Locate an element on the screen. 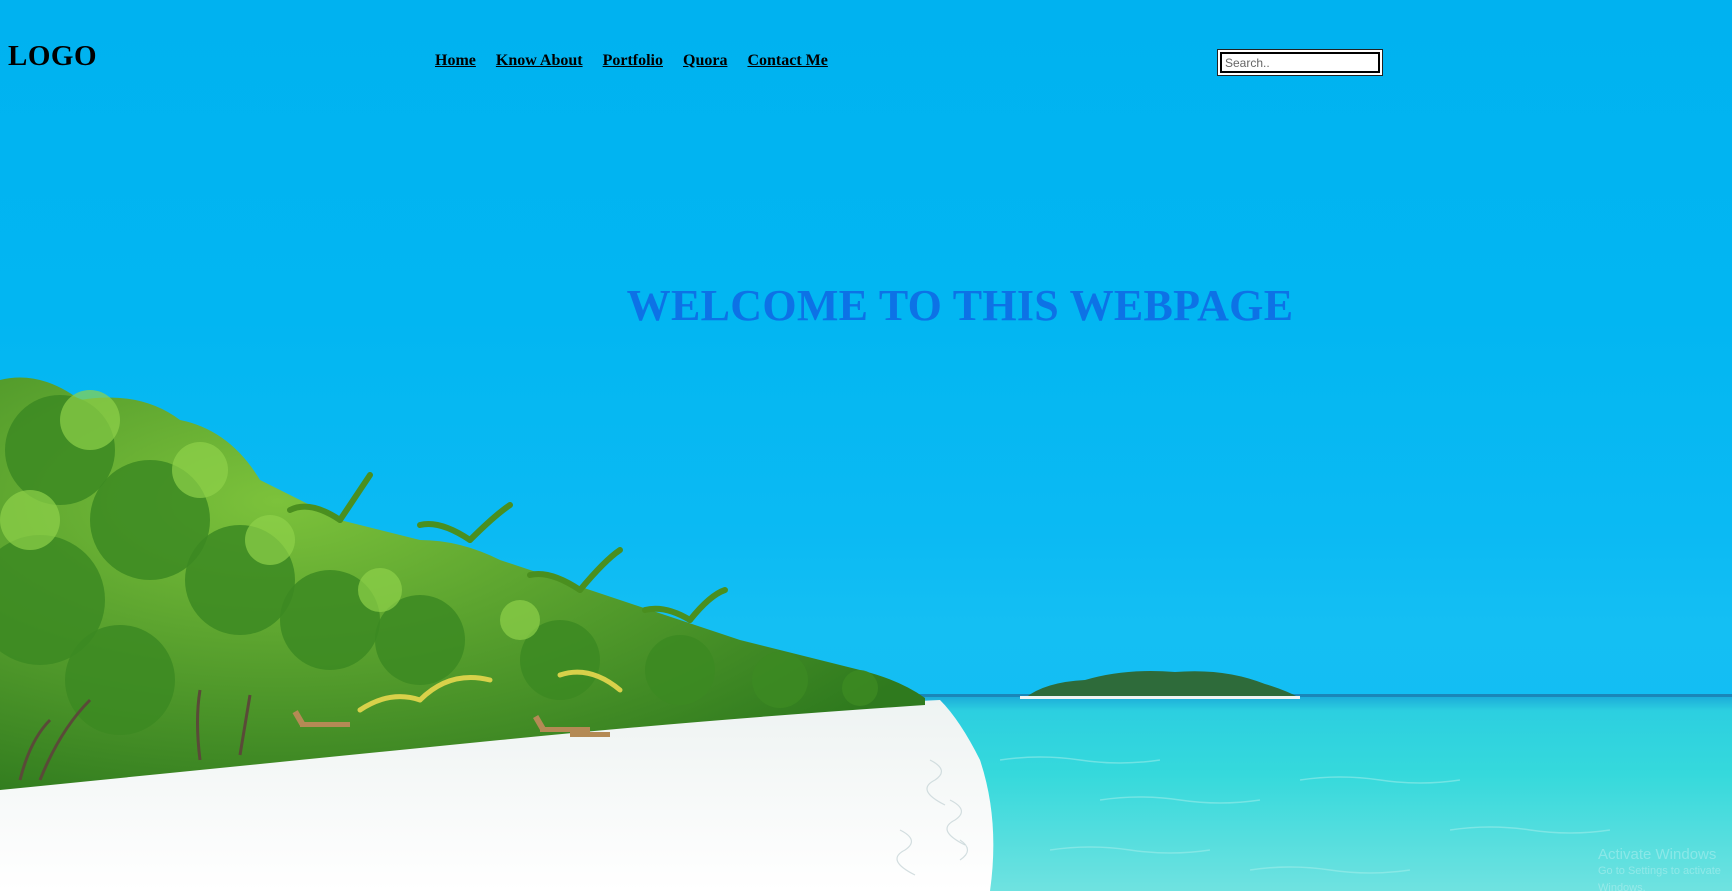  nav-item: Contact Me is located at coordinates (787, 61).